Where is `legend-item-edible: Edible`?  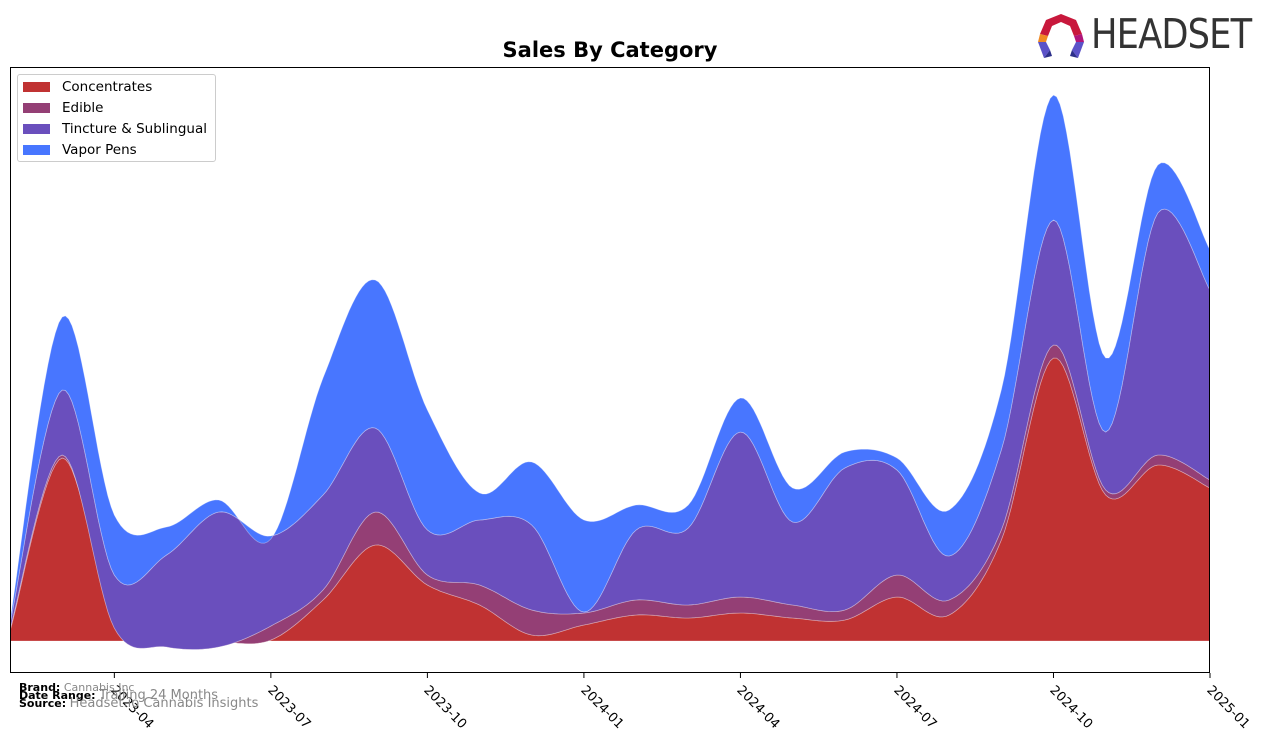 legend-item-edible: Edible is located at coordinates (63, 108).